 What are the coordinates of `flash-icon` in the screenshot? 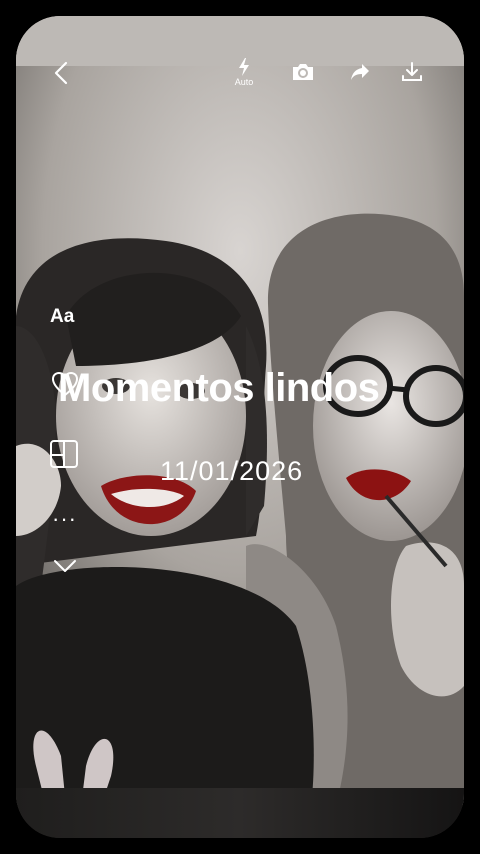 It's located at (244, 67).